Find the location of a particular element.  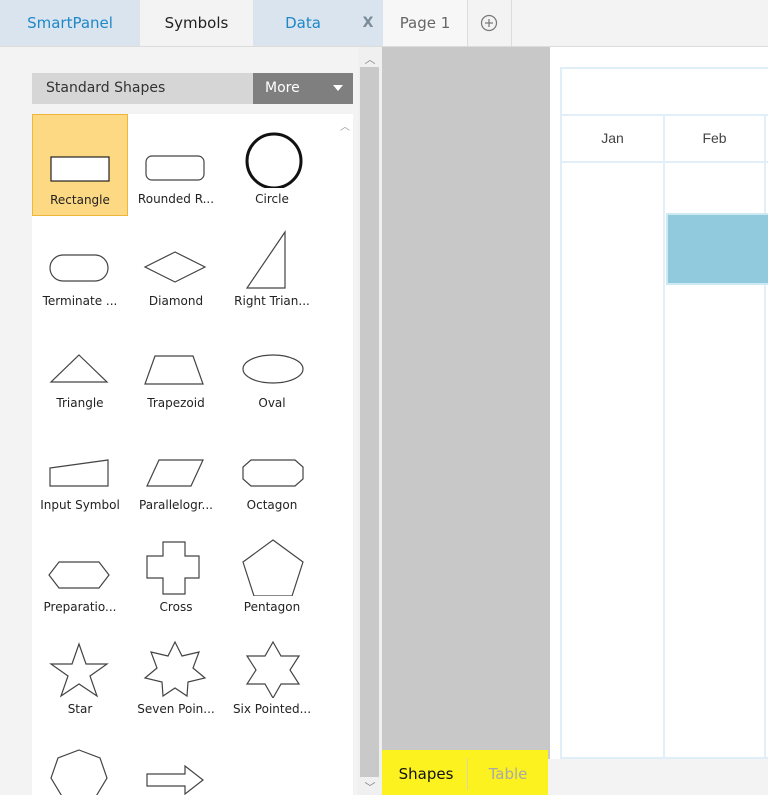

scrollbar-thumb is located at coordinates (369, 422).